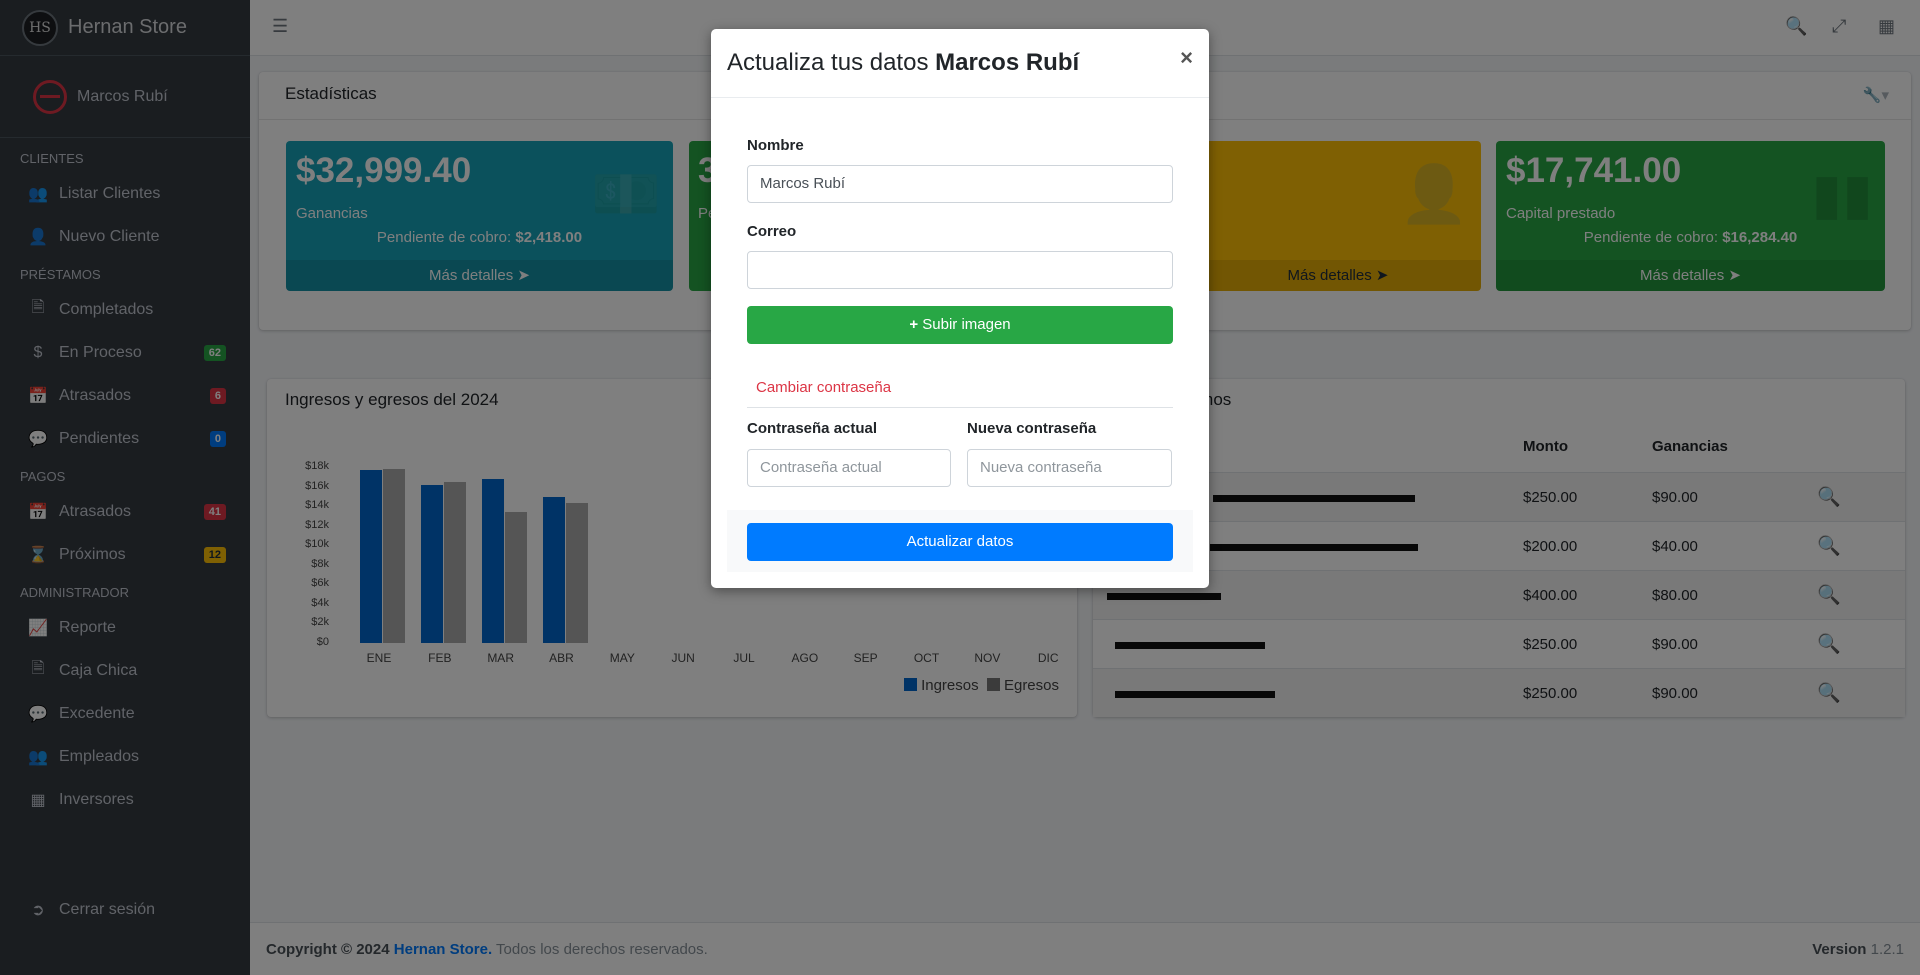  Describe the element at coordinates (960, 184) in the screenshot. I see `nombre-input: Marcos Rubí` at that location.